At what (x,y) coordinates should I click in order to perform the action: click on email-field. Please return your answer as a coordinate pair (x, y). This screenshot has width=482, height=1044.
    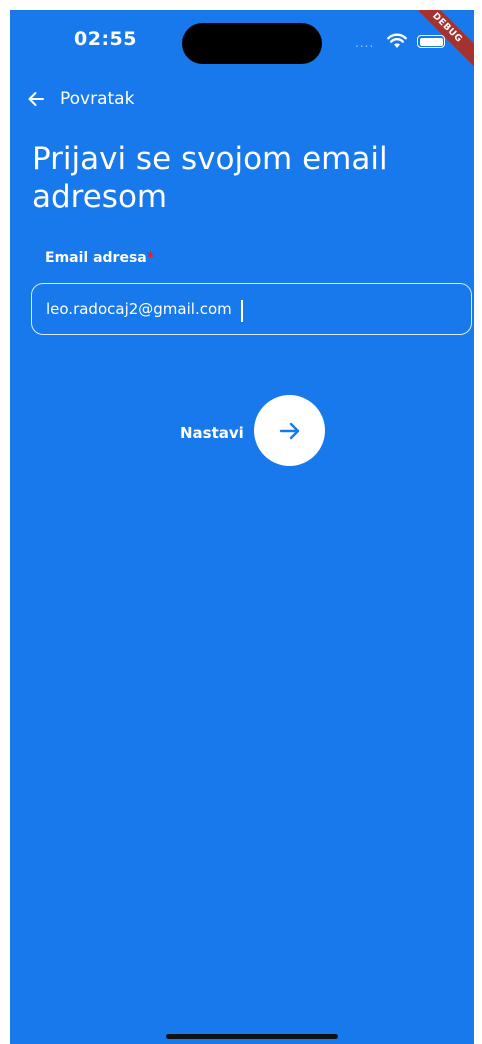
    Looking at the image, I should click on (251, 309).